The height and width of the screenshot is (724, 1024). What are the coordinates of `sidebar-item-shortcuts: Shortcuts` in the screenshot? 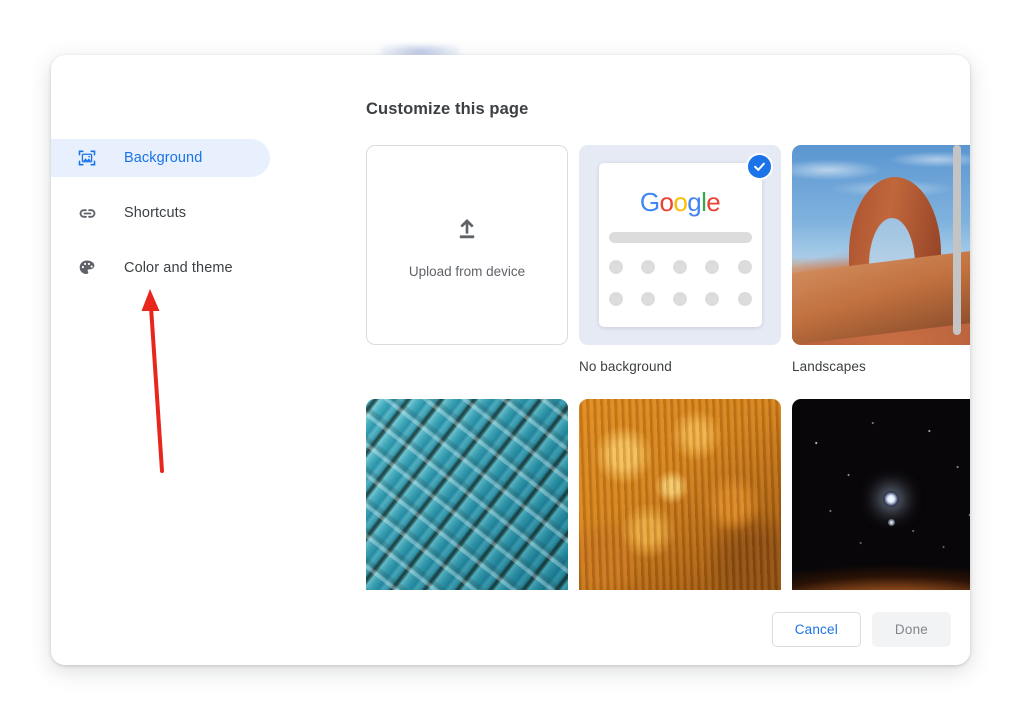 It's located at (160, 213).